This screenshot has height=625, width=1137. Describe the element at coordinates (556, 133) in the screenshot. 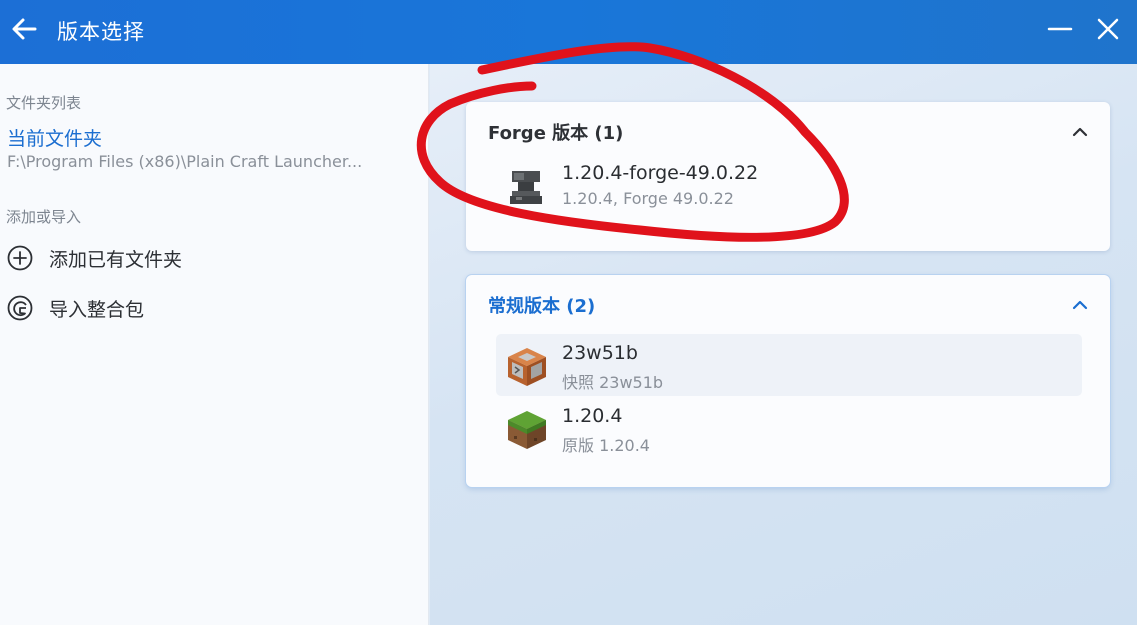

I see `forge-group-title: Forge 版本 (1)` at that location.